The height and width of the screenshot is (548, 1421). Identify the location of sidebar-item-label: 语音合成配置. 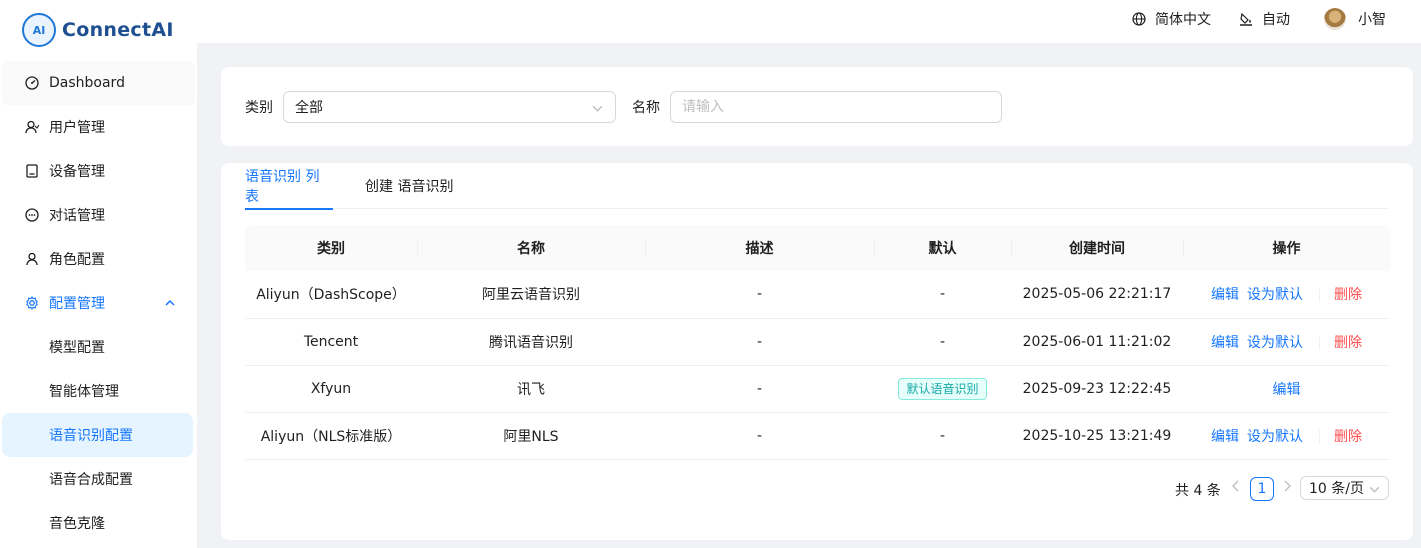
(91, 480).